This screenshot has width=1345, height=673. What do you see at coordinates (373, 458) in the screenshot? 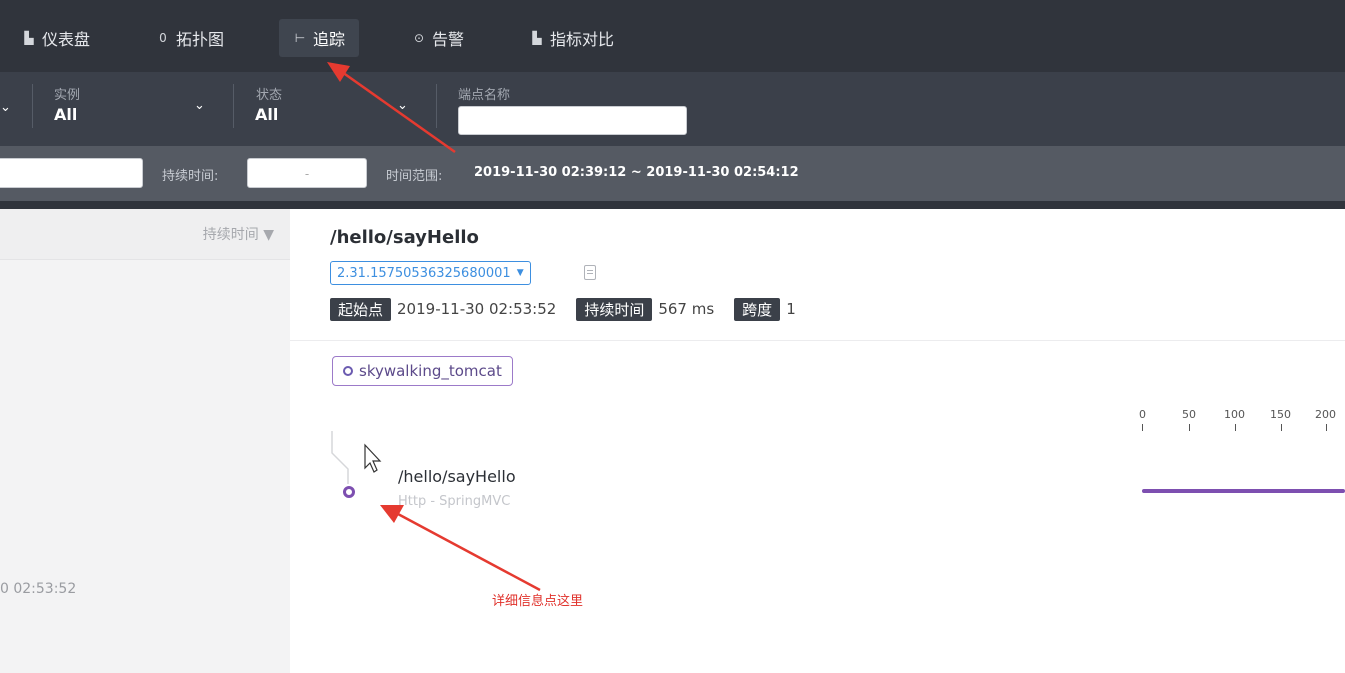
I see `mouse-cursor-icon` at bounding box center [373, 458].